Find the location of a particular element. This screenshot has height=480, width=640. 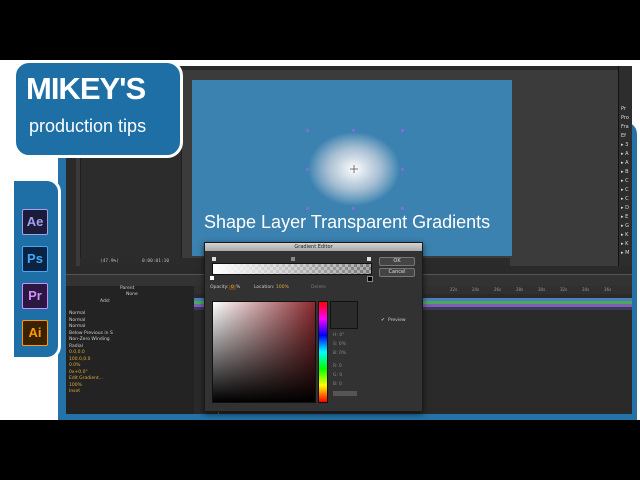

after-effects-icon: Ae is located at coordinates (35, 222).